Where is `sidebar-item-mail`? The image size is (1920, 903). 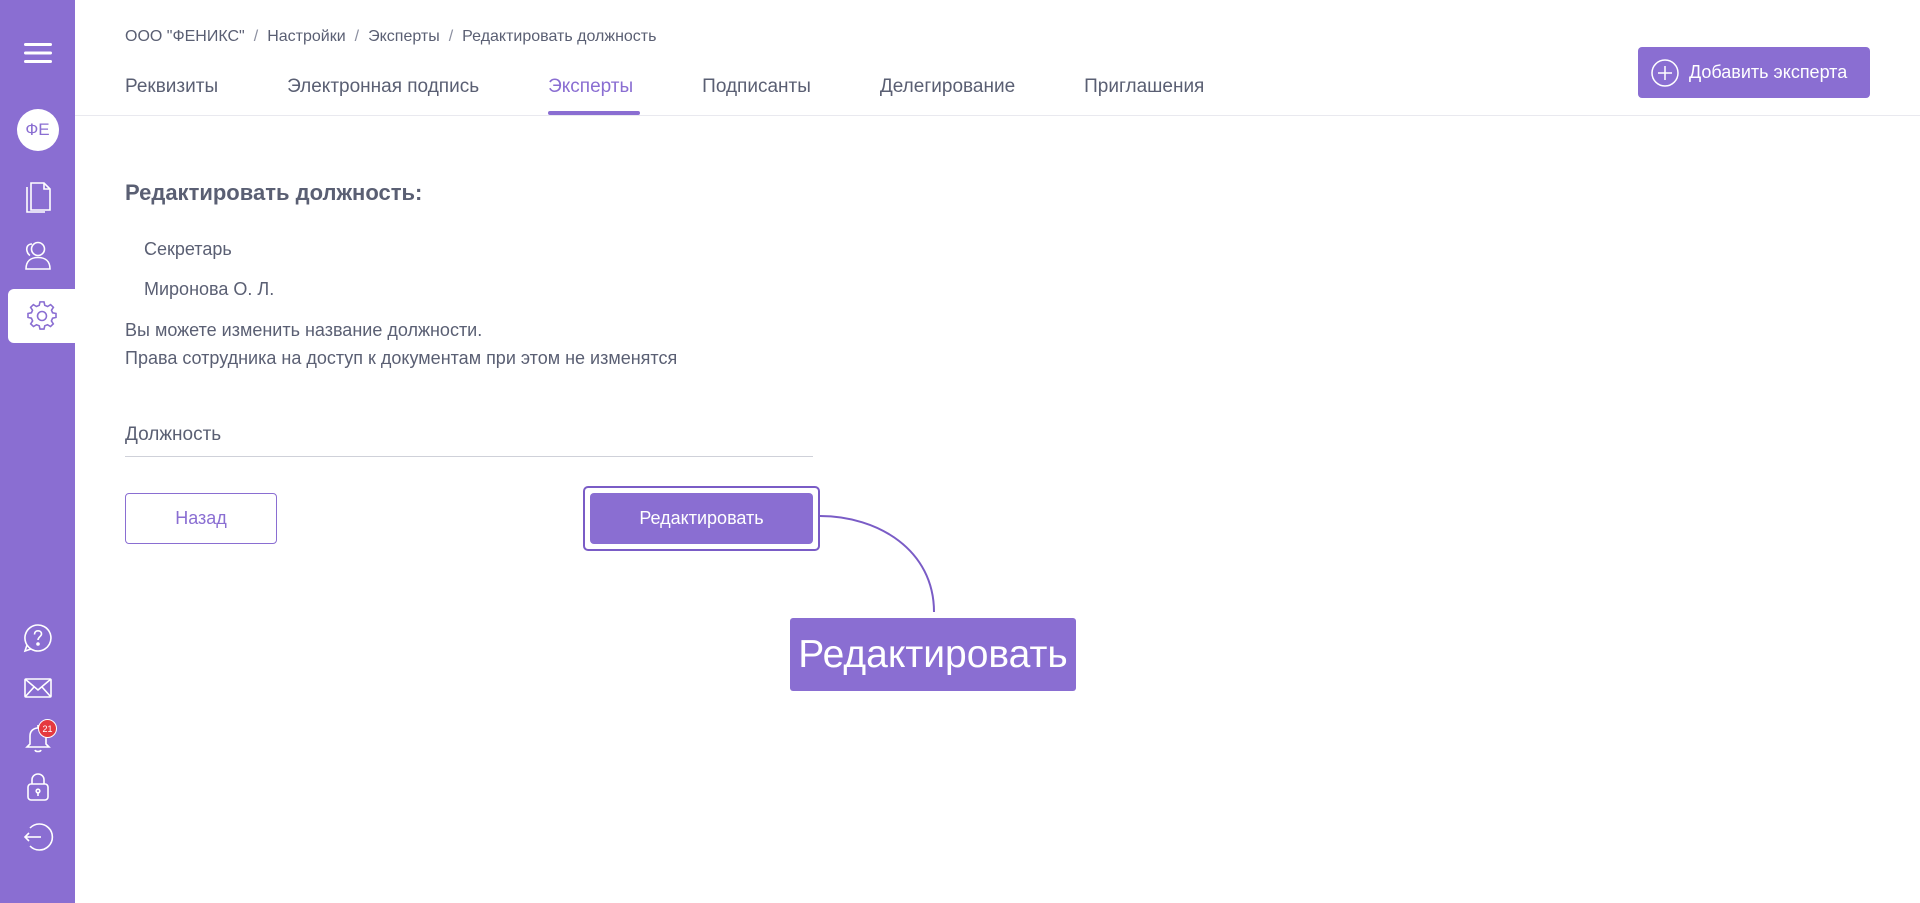 sidebar-item-mail is located at coordinates (37, 688).